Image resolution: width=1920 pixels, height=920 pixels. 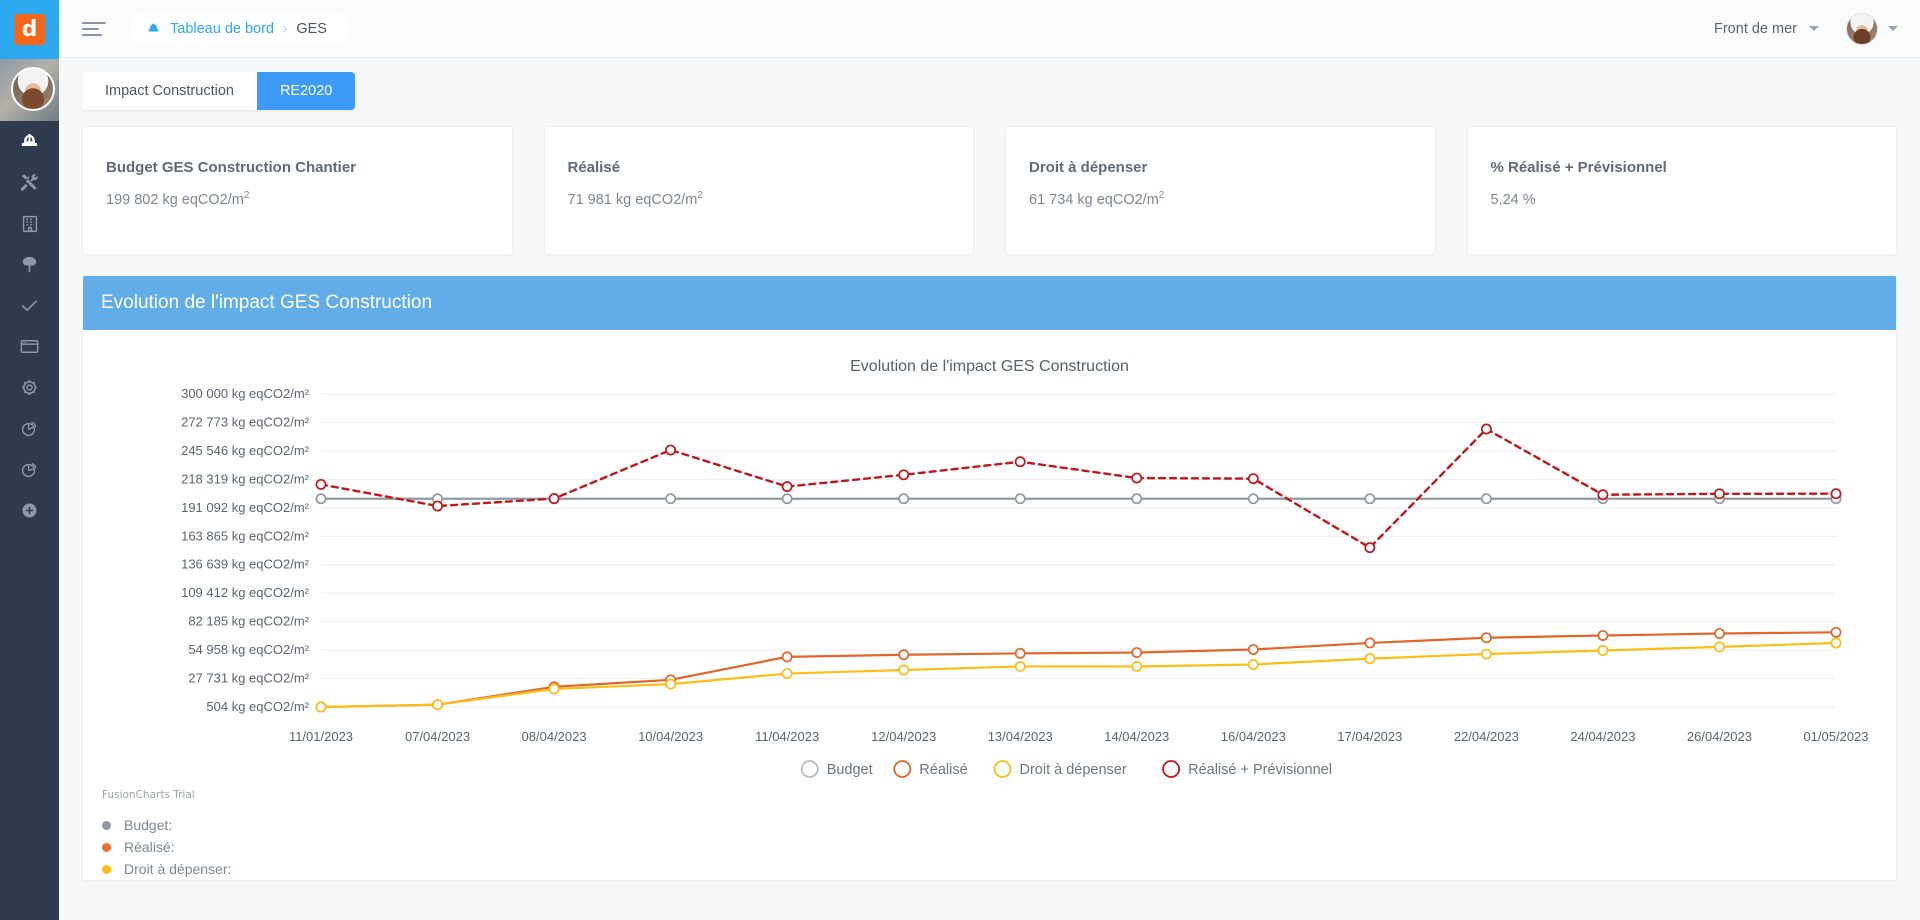 I want to click on window-icon, so click(x=29, y=346).